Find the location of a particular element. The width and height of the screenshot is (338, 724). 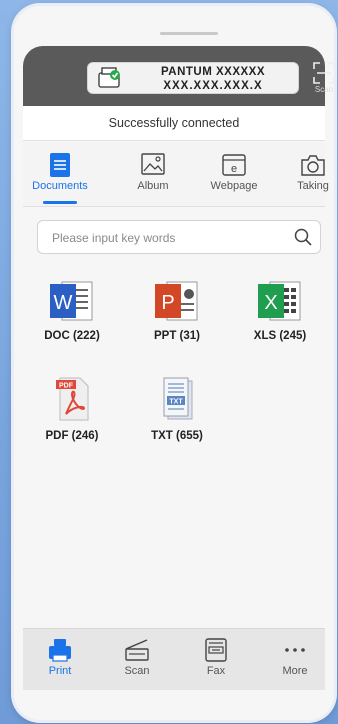

image-icon is located at coordinates (153, 164).